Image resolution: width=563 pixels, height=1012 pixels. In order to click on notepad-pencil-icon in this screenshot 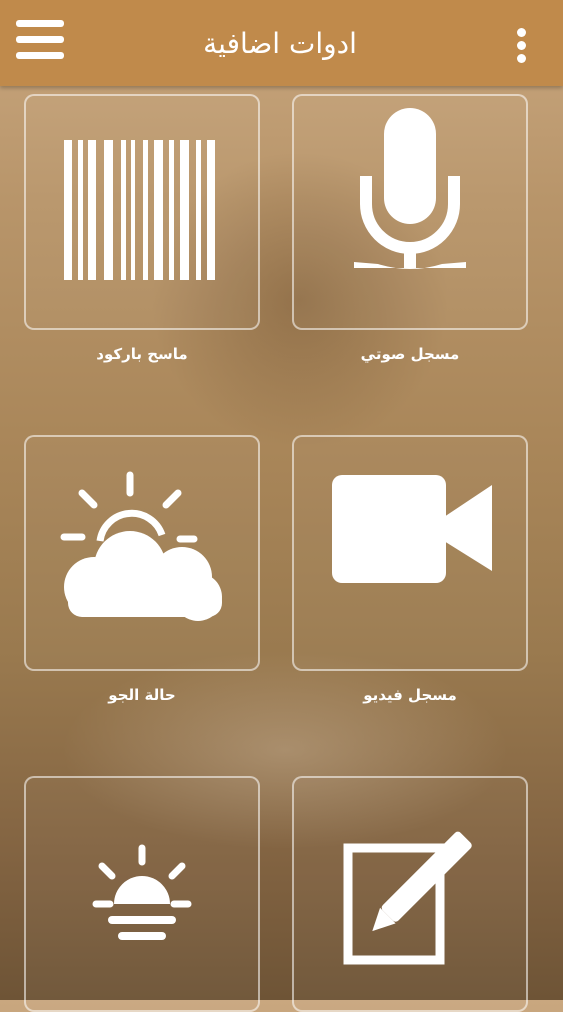, I will do `click(407, 898)`.